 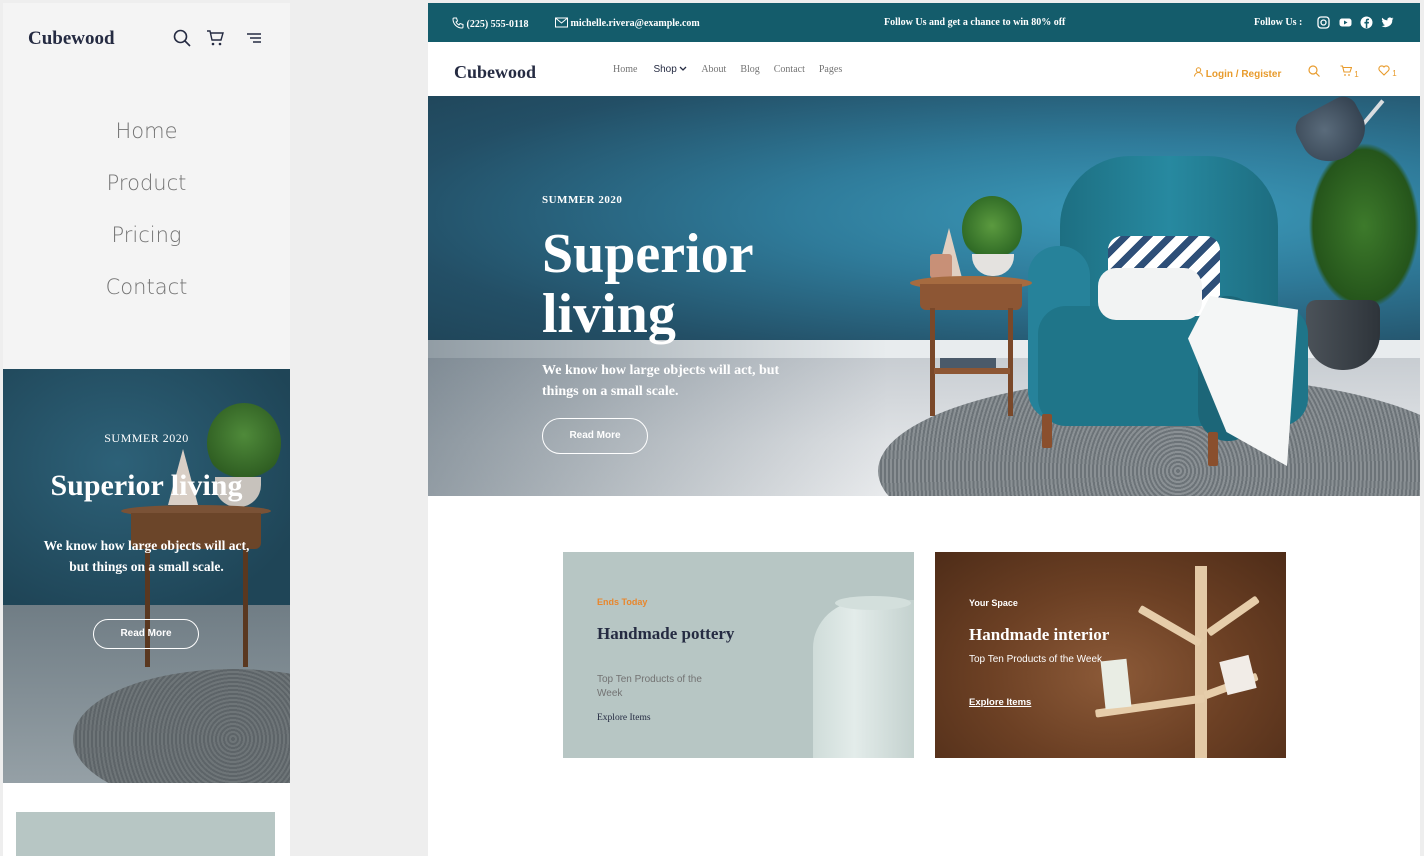 I want to click on cart-button: 1, so click(x=1349, y=72).